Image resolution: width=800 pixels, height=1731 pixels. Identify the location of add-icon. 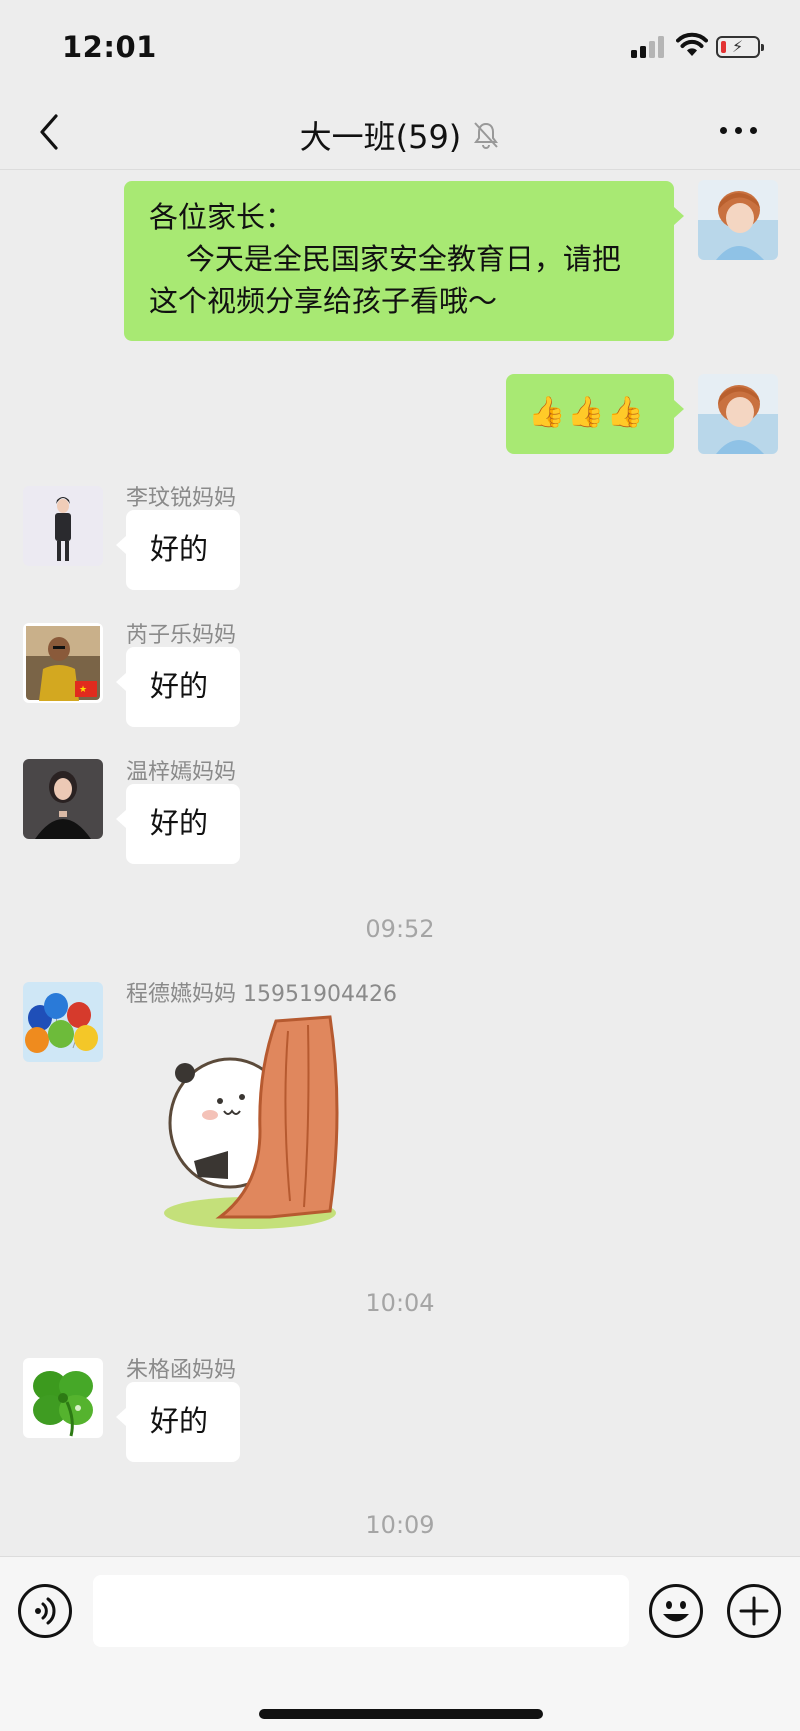
(754, 1611).